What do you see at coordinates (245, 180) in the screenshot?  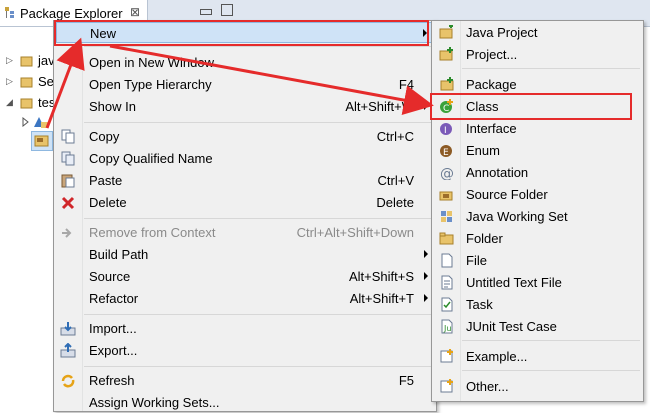 I see `menu-item-paste: Paste Ctrl+V` at bounding box center [245, 180].